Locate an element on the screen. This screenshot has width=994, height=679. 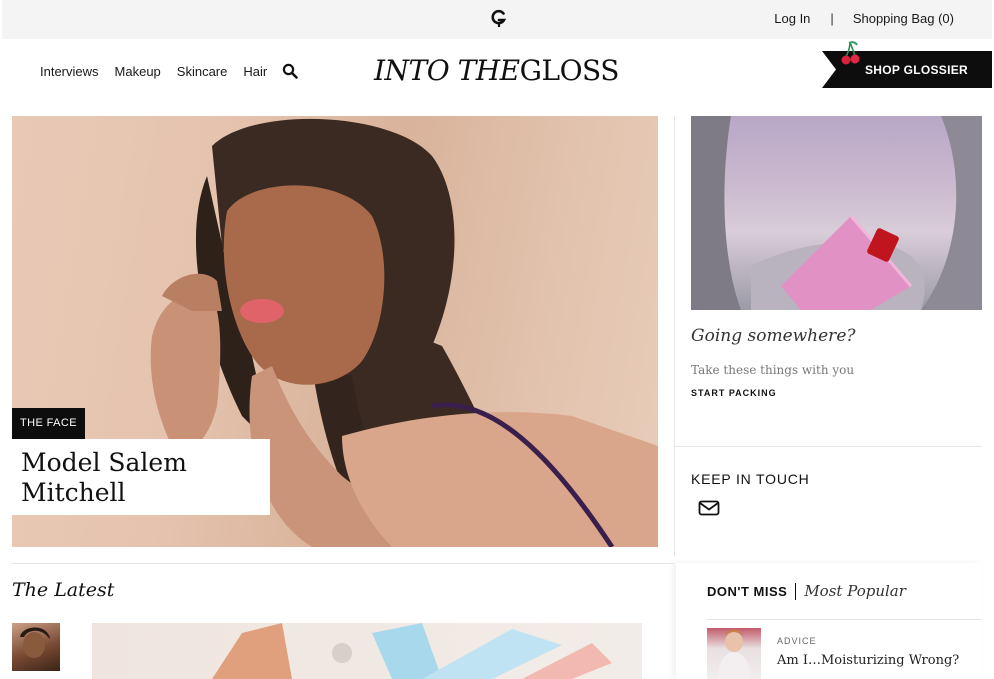
promo-title: Going somewhere? is located at coordinates (773, 336).